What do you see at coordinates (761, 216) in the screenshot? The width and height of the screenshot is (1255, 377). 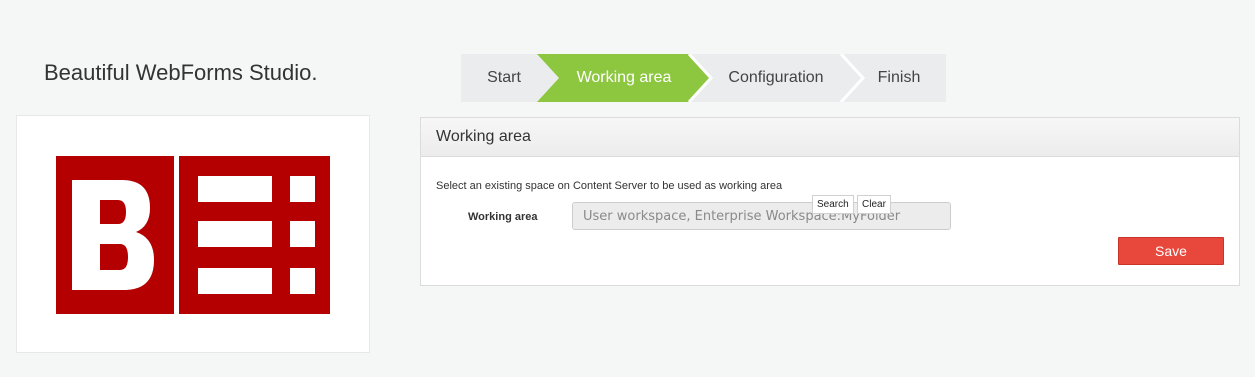 I see `working-area-input` at bounding box center [761, 216].